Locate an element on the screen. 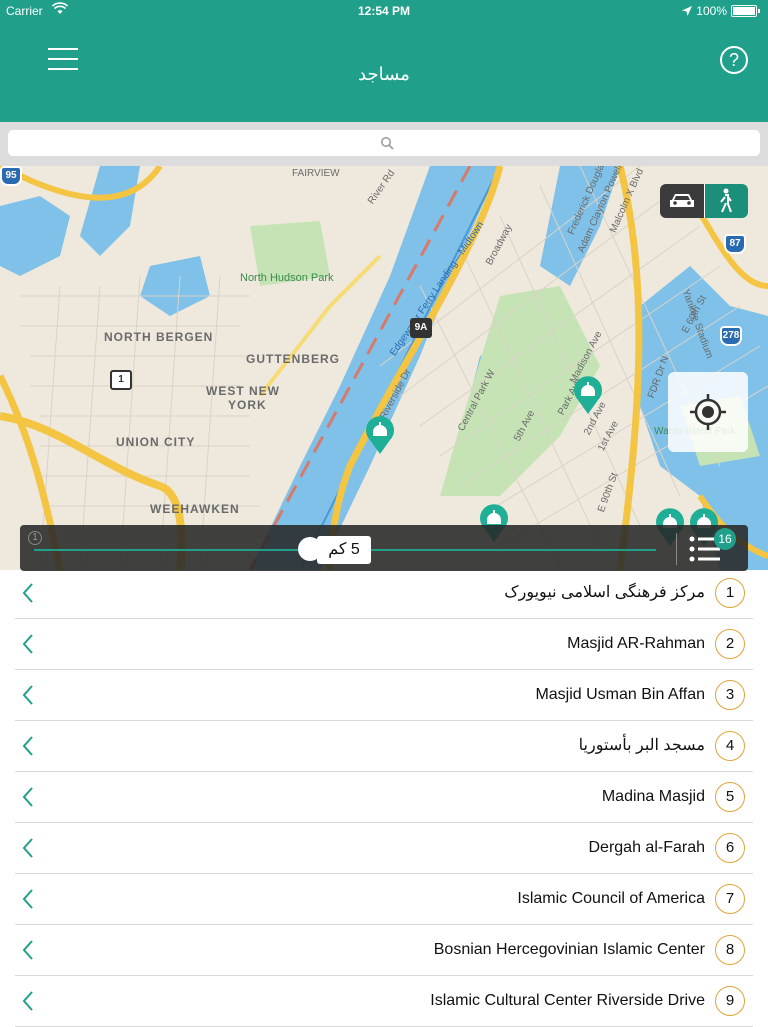  car-mode-button is located at coordinates (682, 201).